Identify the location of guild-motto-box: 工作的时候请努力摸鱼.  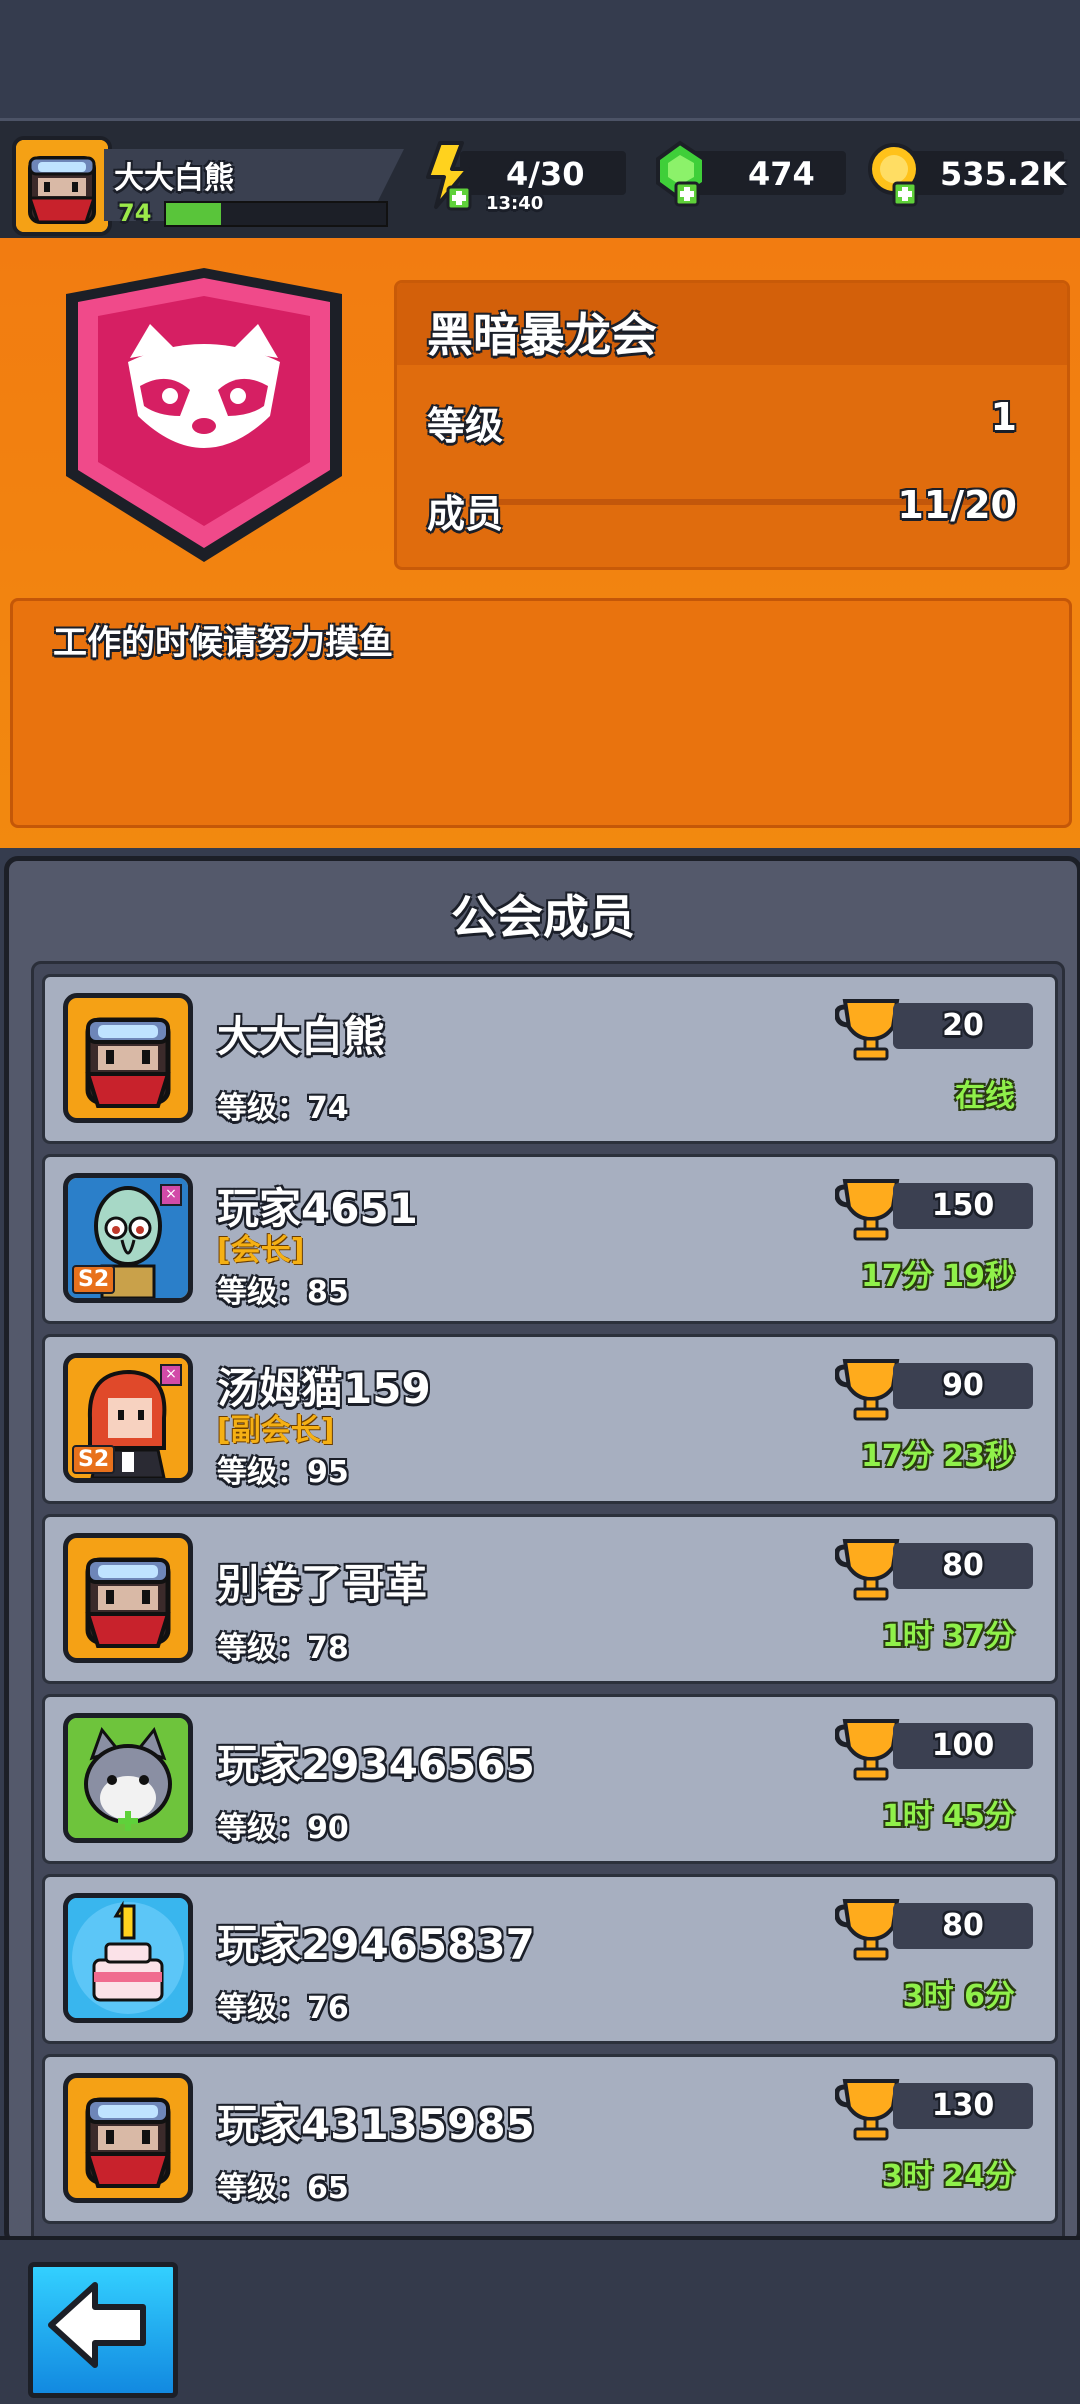
(541, 713).